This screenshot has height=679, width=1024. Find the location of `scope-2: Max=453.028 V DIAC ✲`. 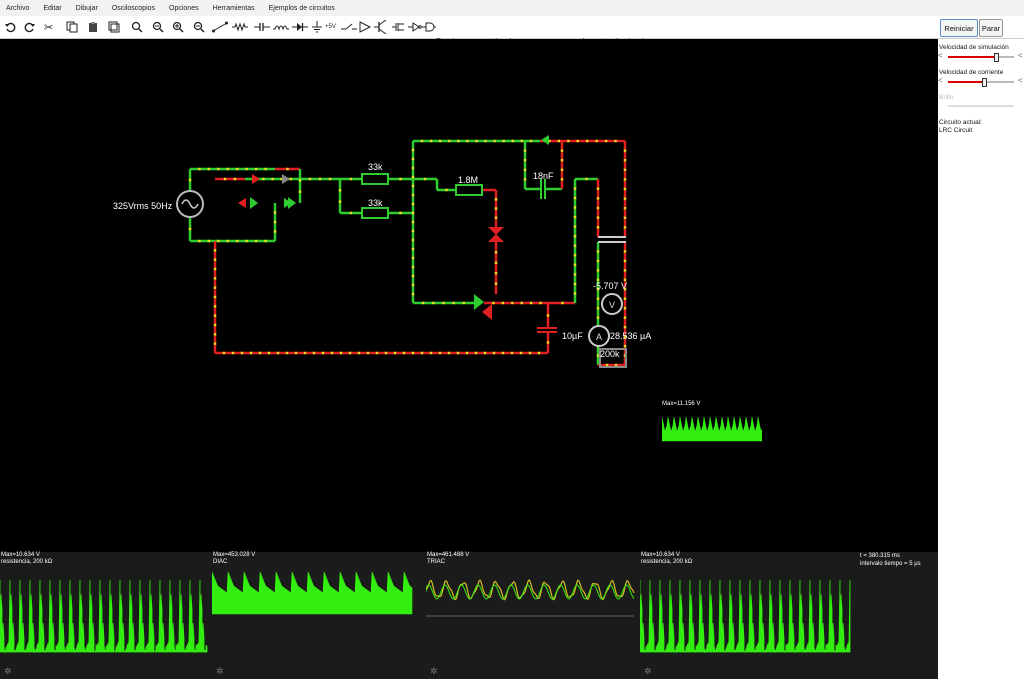

scope-2: Max=453.028 V DIAC ✲ is located at coordinates (318, 615).